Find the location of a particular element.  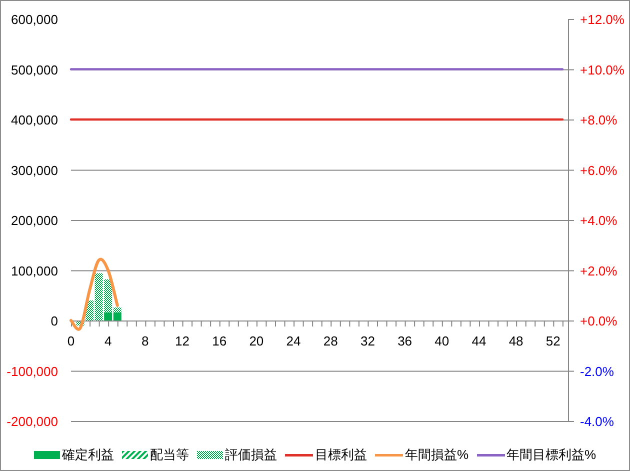

axis-label: 4 is located at coordinates (108, 341).